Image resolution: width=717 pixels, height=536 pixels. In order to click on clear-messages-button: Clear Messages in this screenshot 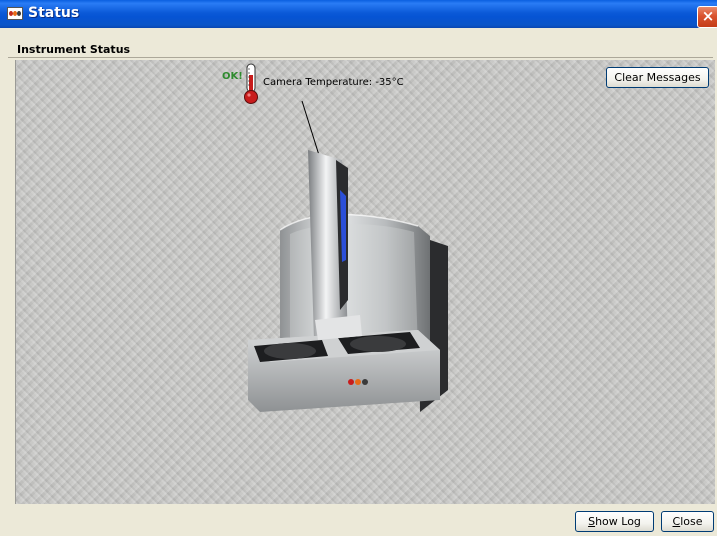, I will do `click(657, 77)`.